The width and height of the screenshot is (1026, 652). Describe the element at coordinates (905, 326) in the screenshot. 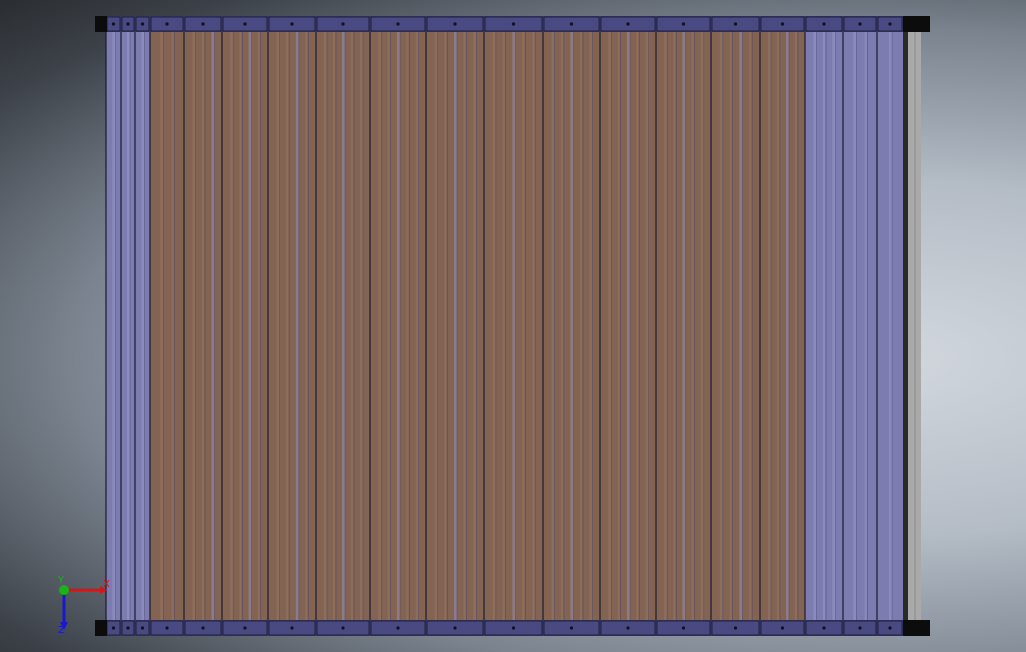

I see `side-panel-edge` at that location.